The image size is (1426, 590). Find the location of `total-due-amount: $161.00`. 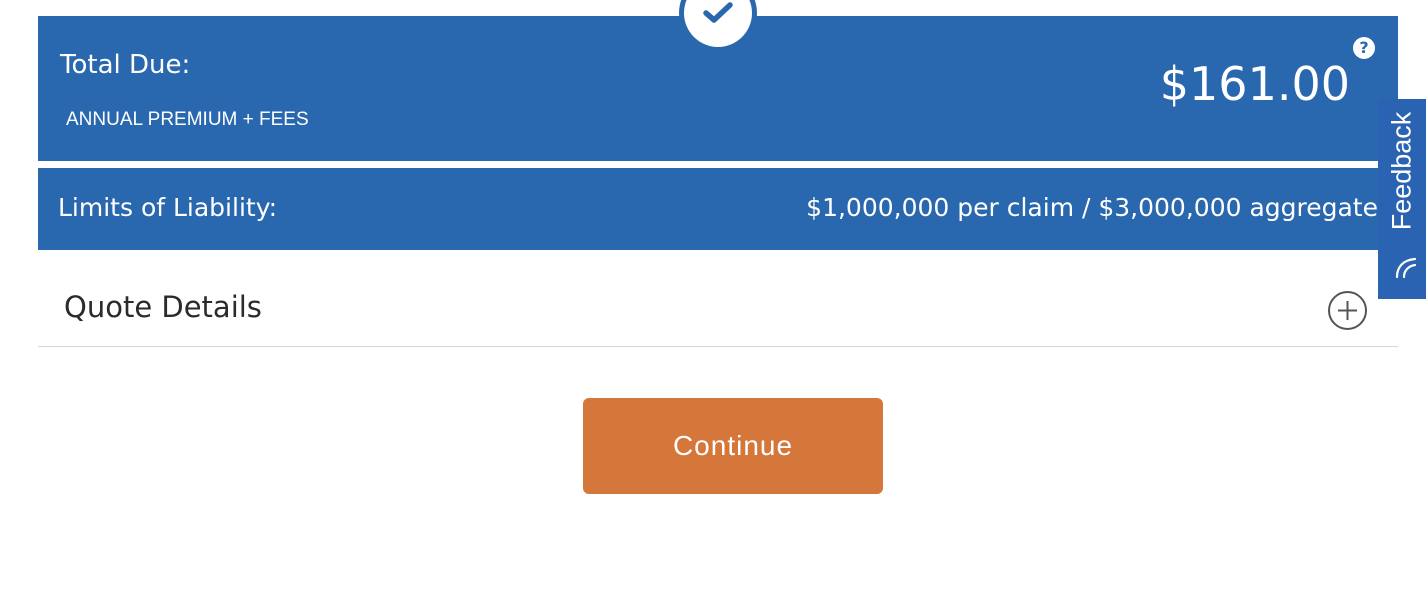

total-due-amount: $161.00 is located at coordinates (1254, 84).